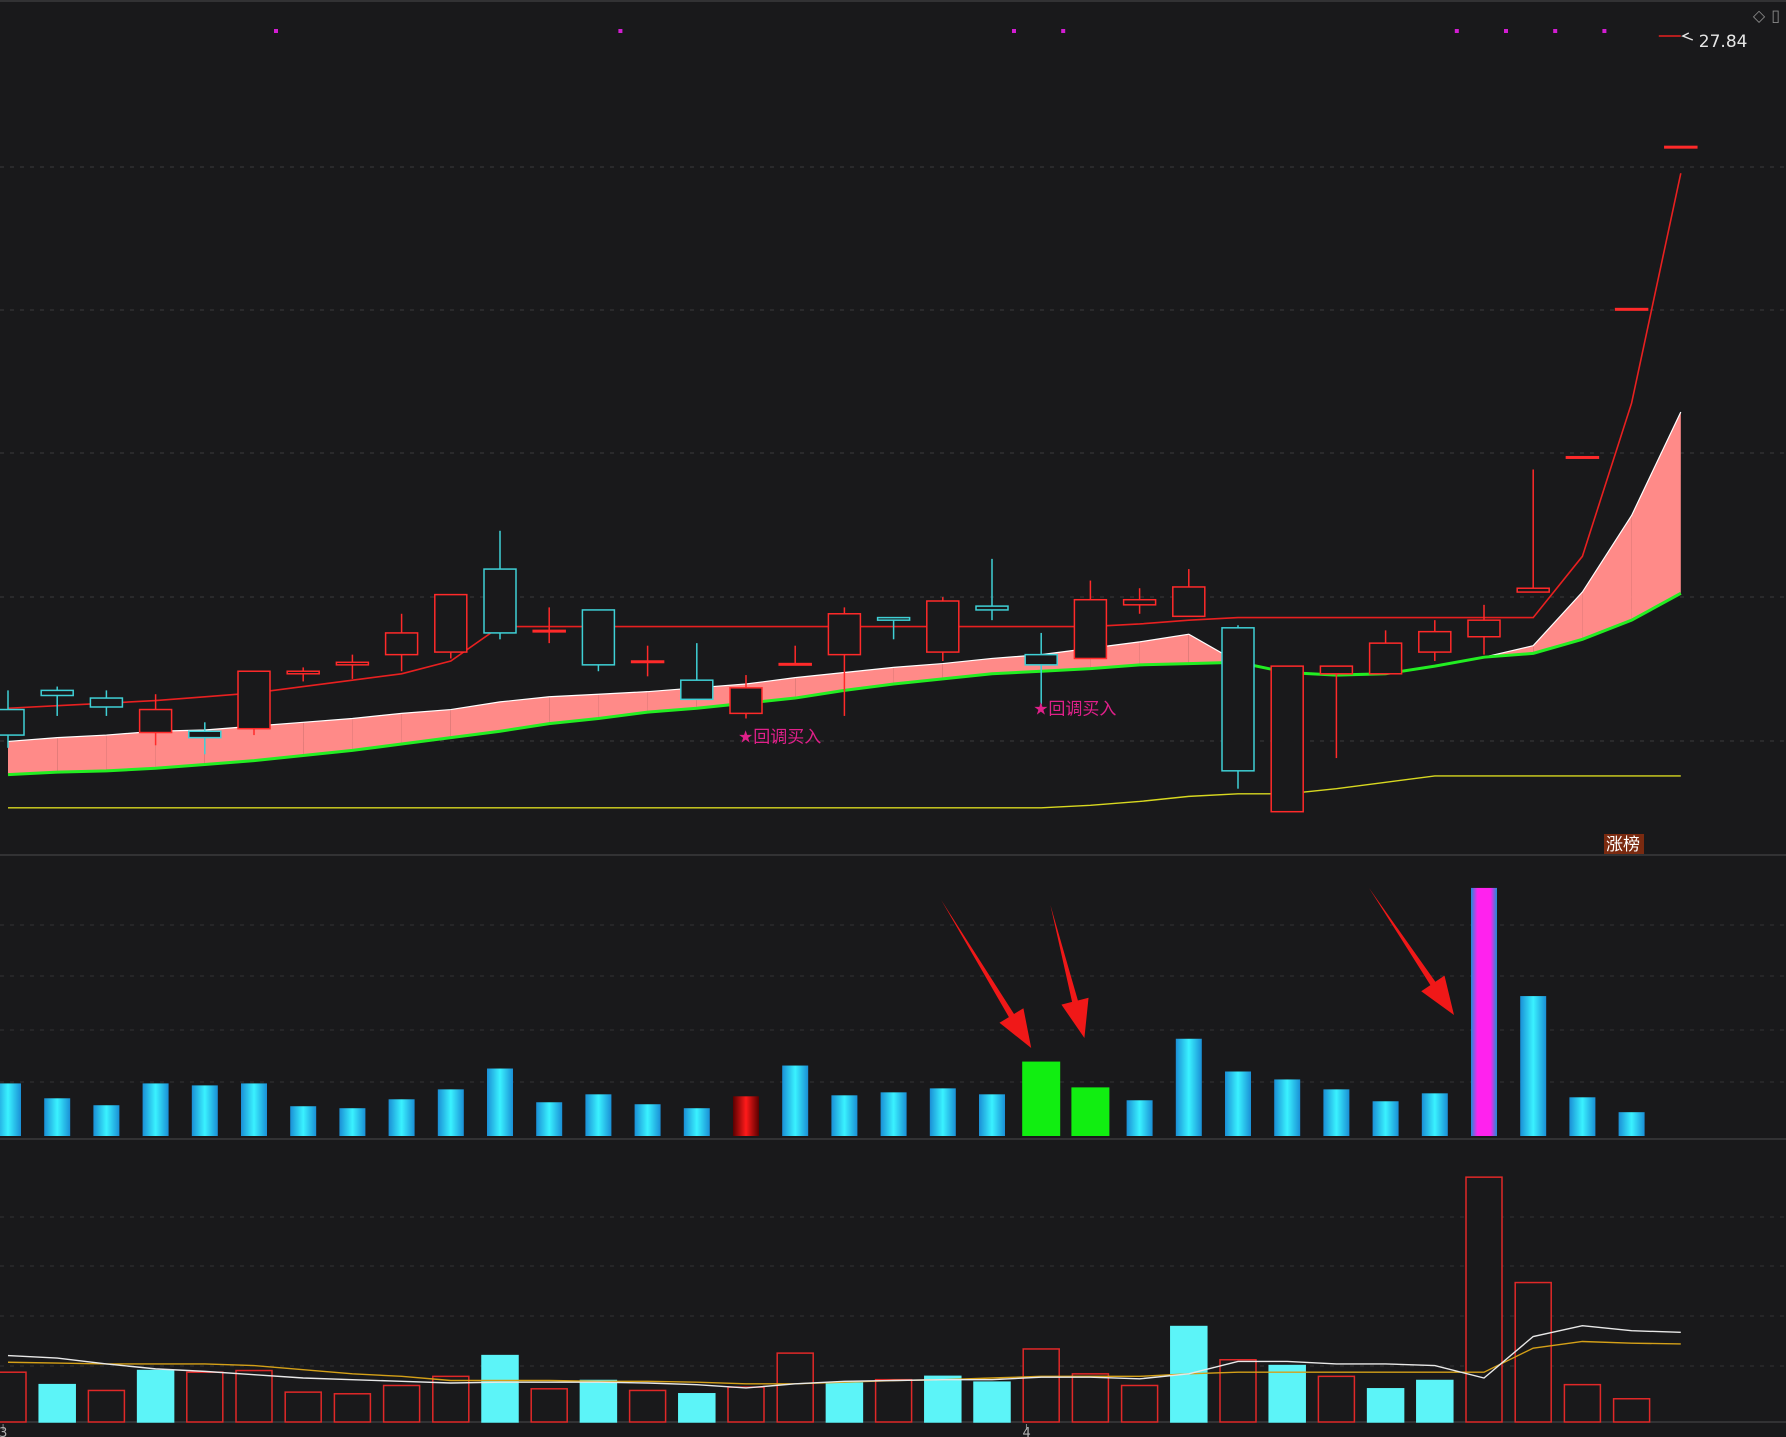 The width and height of the screenshot is (1786, 1437). Describe the element at coordinates (1775, 15) in the screenshot. I see `panel-icon: ▯` at that location.